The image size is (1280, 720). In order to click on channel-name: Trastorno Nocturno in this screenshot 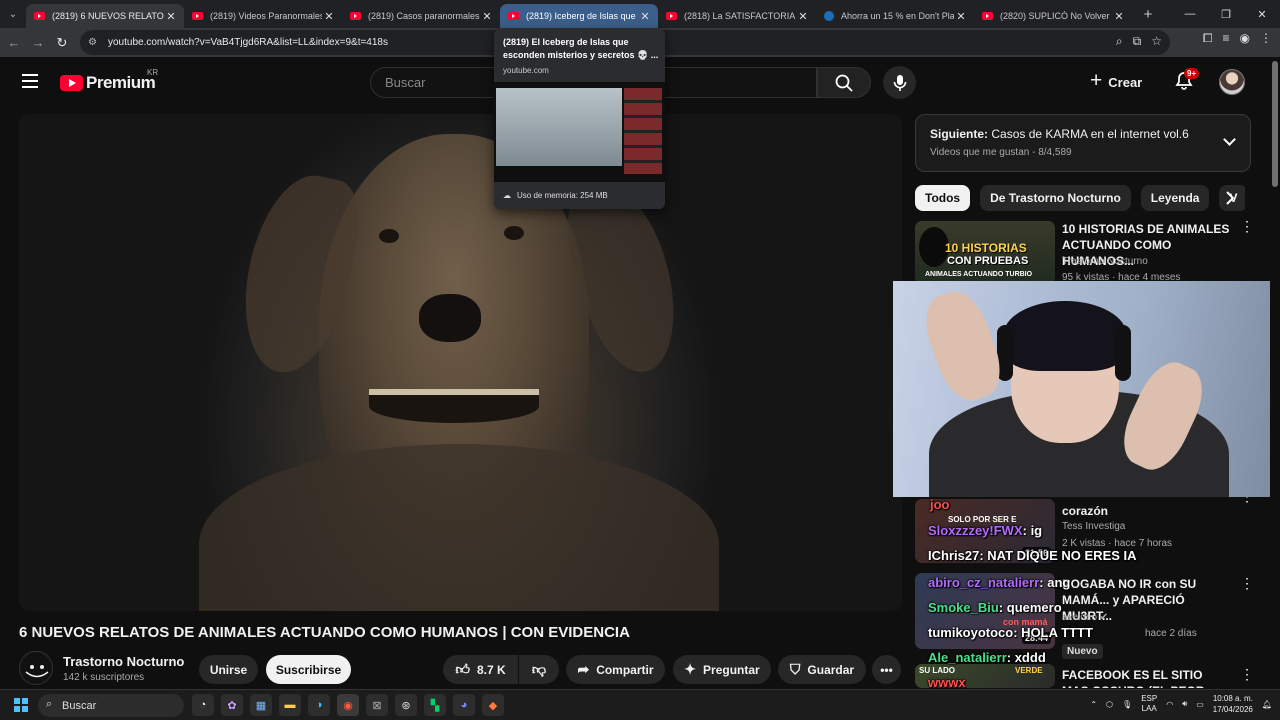, I will do `click(123, 661)`.